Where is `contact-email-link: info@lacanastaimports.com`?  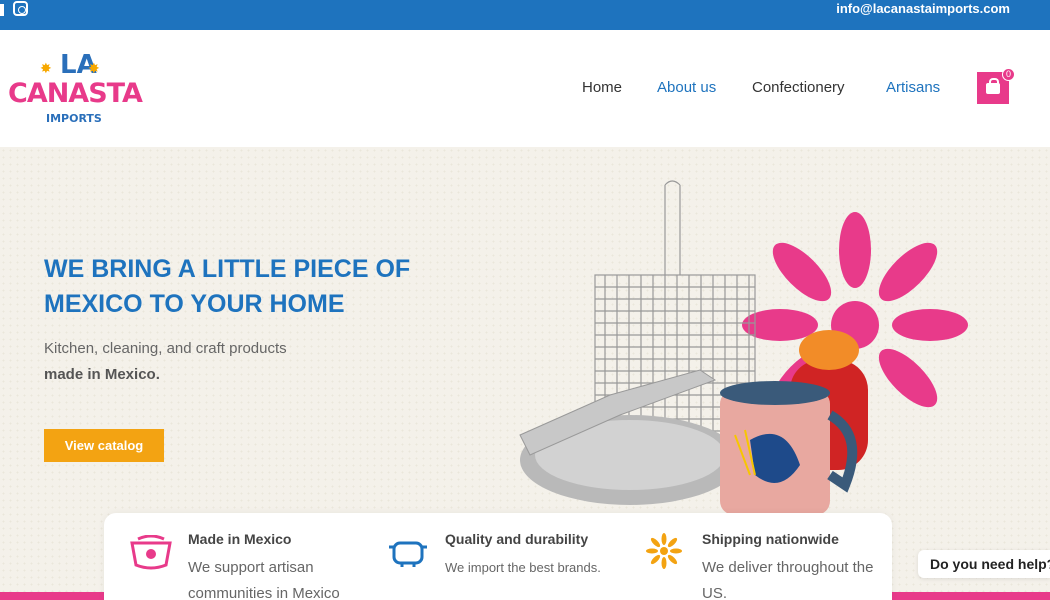 contact-email-link: info@lacanastaimports.com is located at coordinates (923, 8).